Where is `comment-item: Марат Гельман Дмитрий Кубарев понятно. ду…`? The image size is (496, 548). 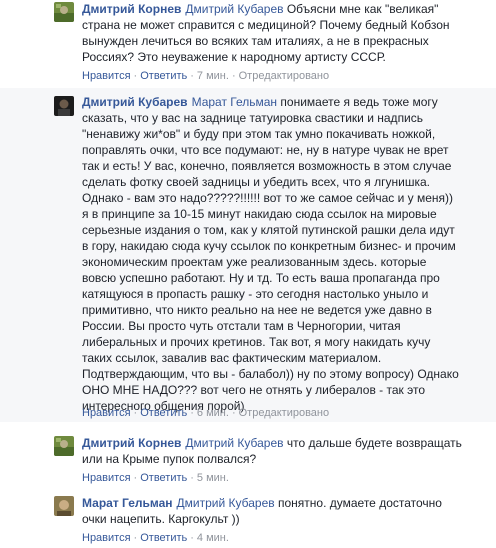 comment-item: Марат Гельман Дмитрий Кубарев понятно. ду… is located at coordinates (248, 521).